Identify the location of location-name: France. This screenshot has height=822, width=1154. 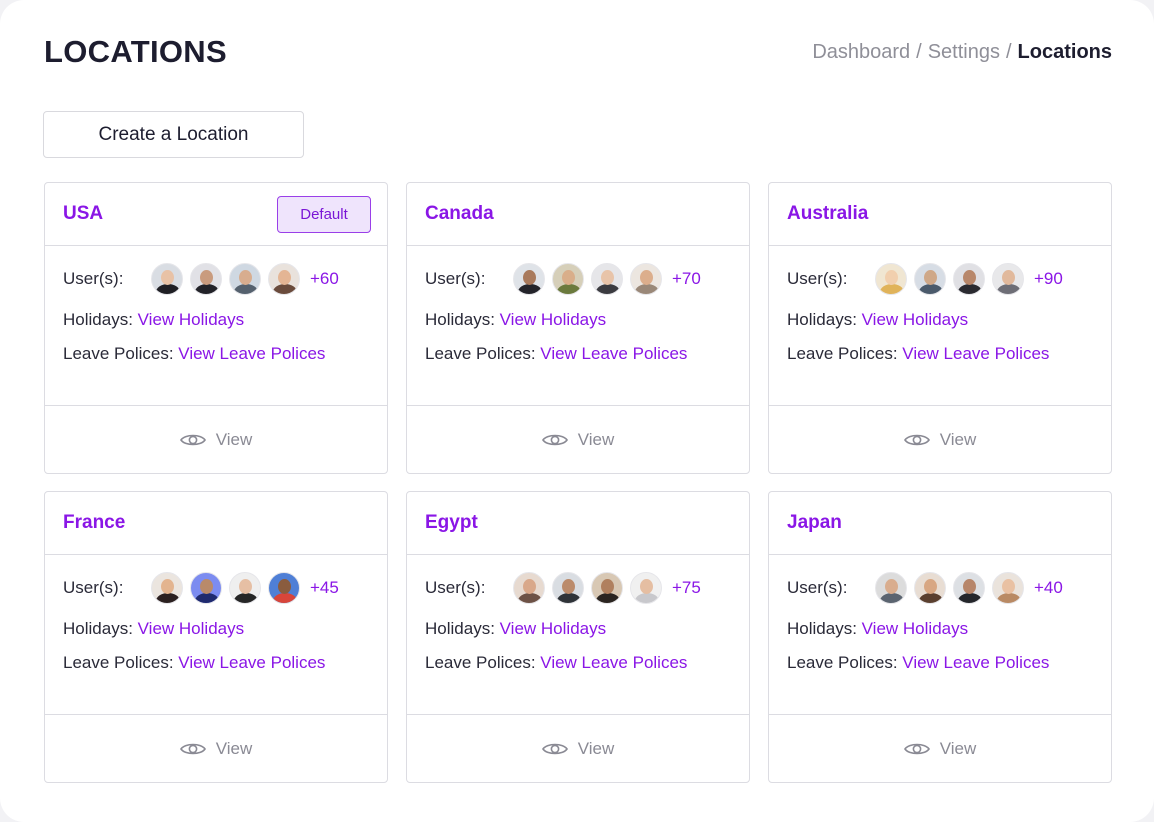
(94, 522).